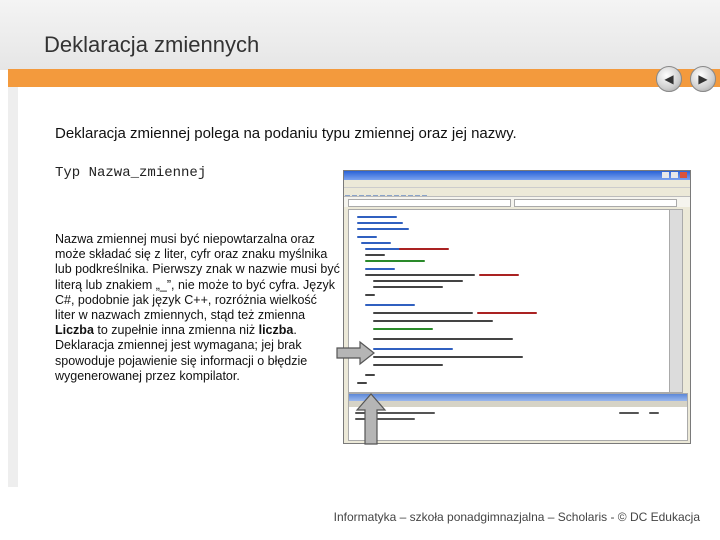 This screenshot has width=720, height=540. What do you see at coordinates (364, 78) in the screenshot?
I see `accent-bar` at bounding box center [364, 78].